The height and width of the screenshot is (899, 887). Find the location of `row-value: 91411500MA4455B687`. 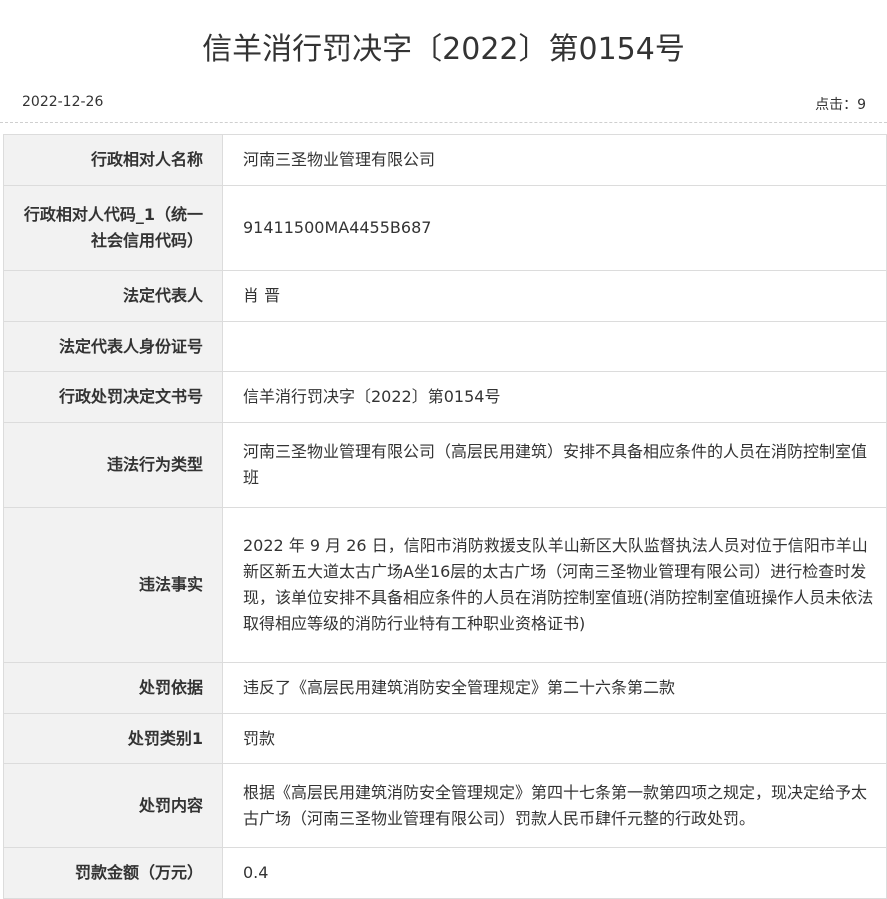

row-value: 91411500MA4455B687 is located at coordinates (554, 228).